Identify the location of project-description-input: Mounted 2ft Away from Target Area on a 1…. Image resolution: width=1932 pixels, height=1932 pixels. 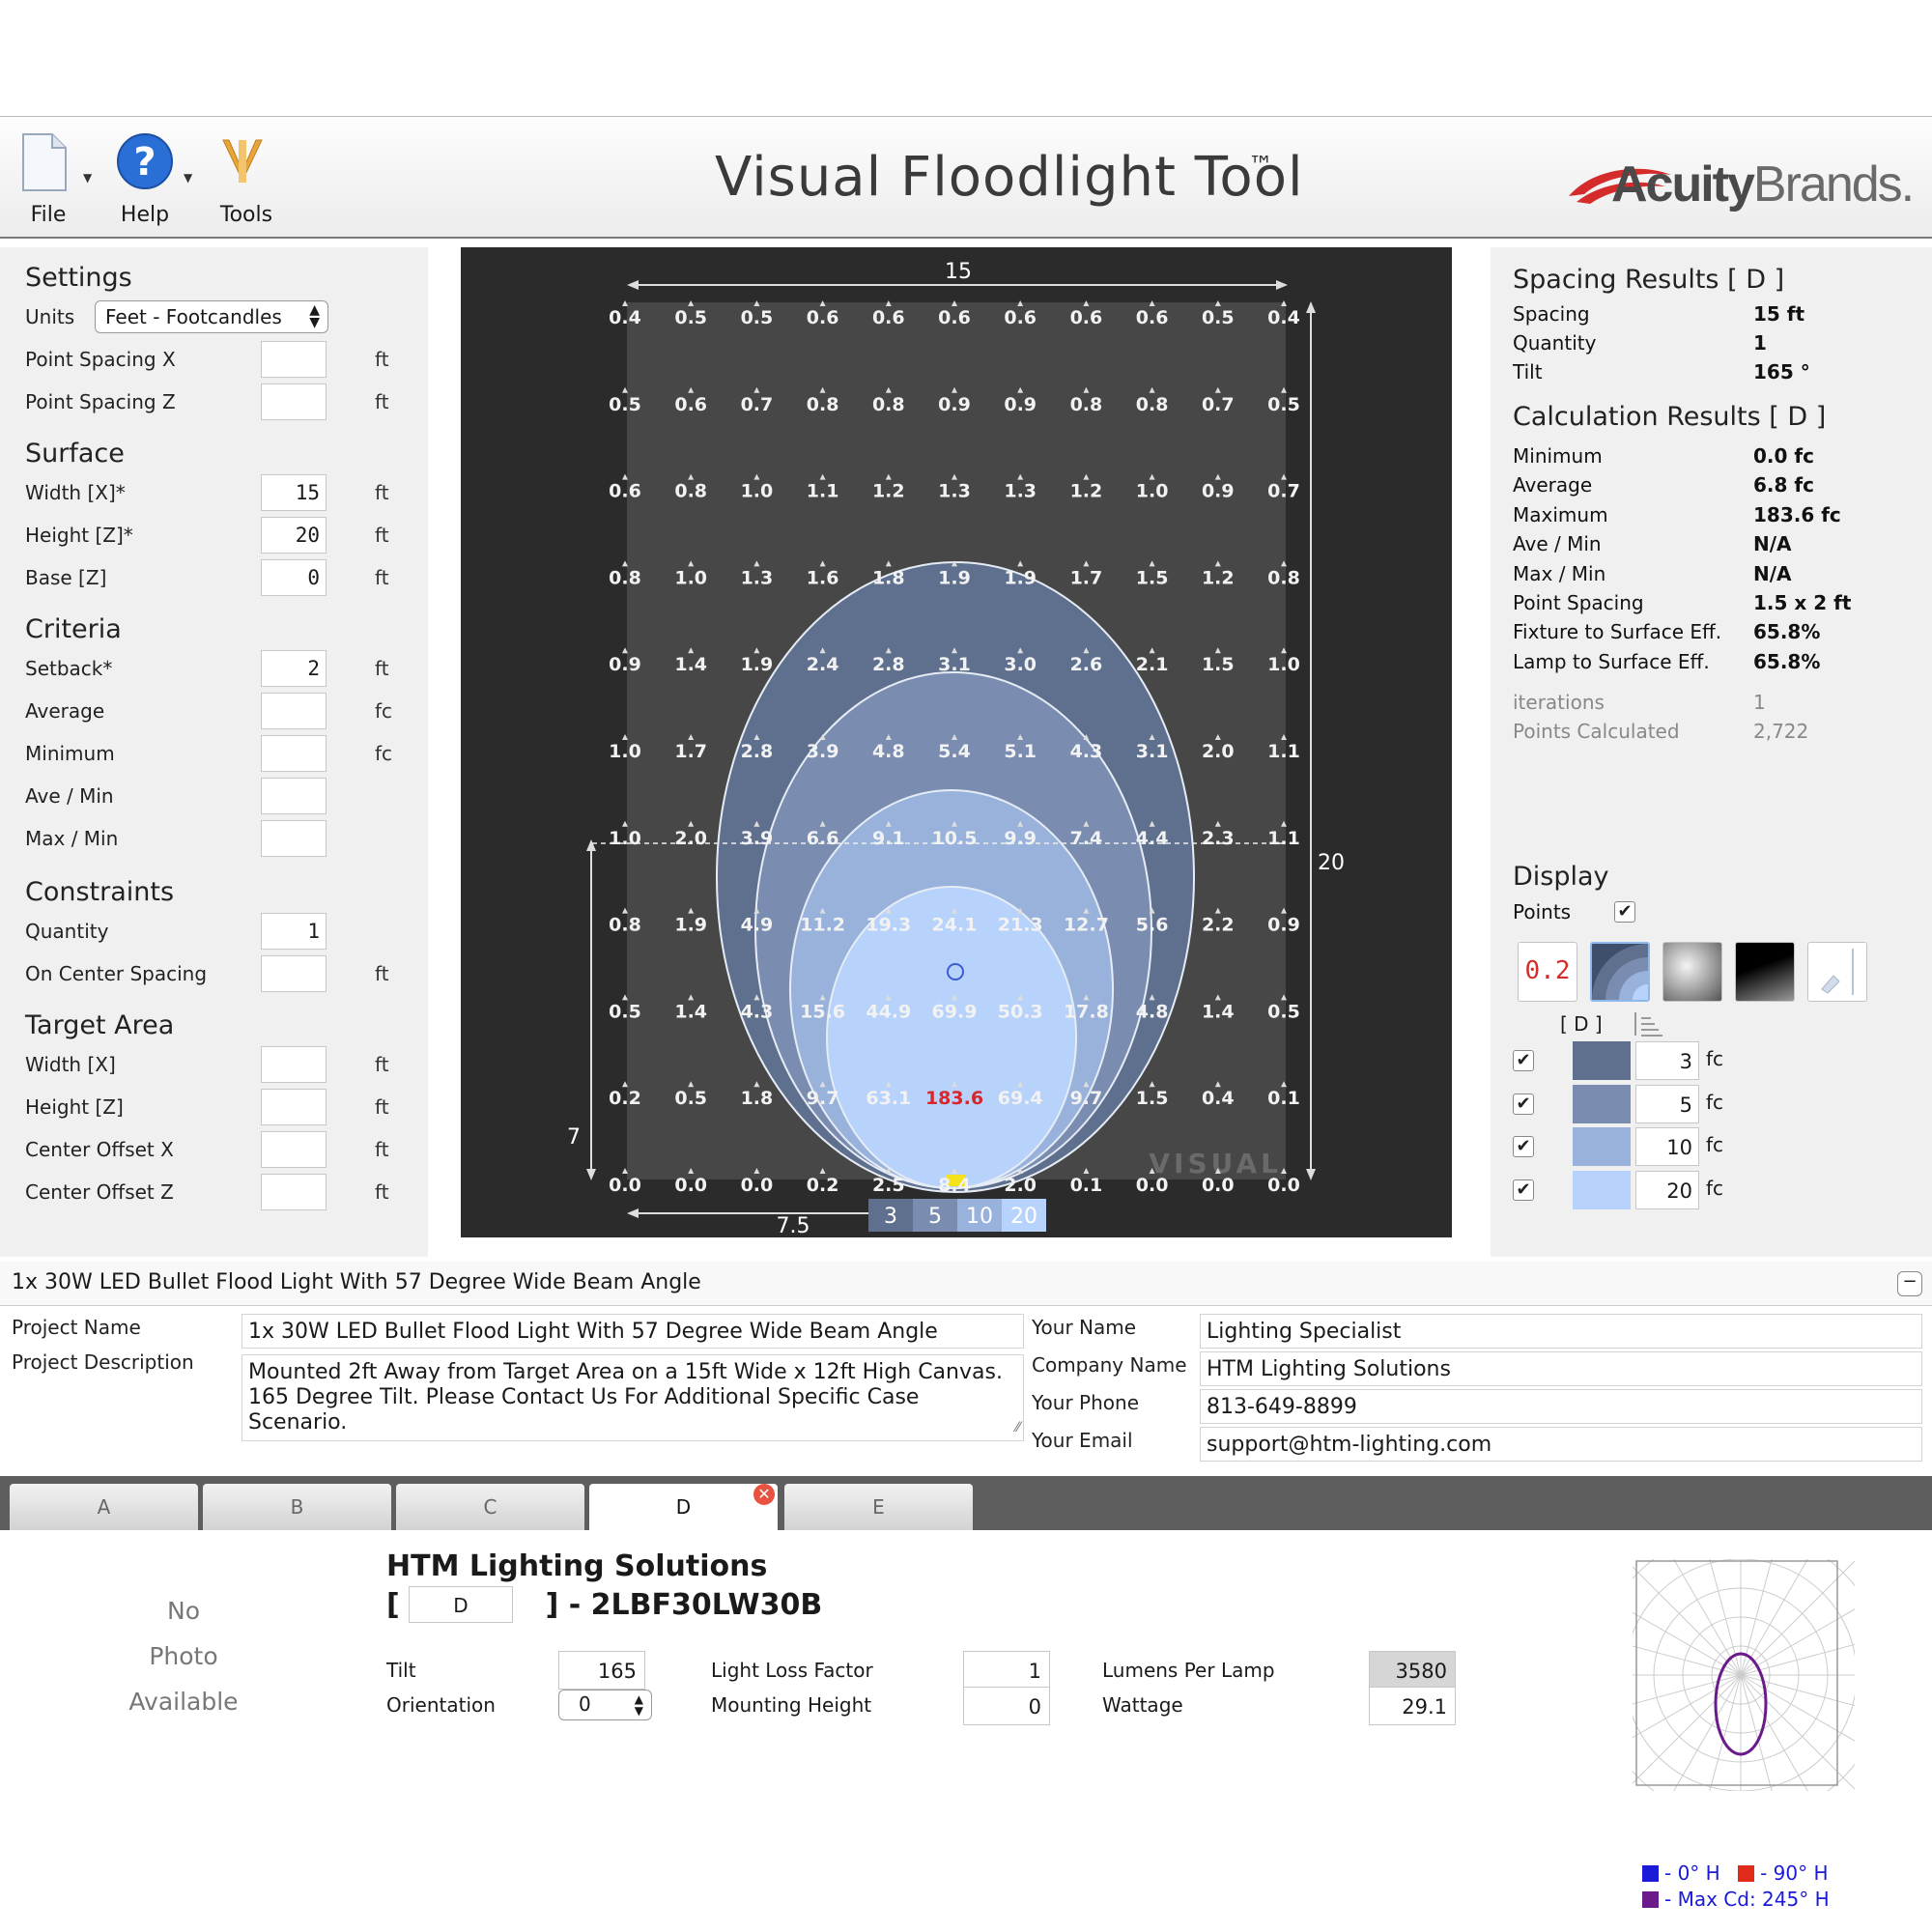
(633, 1397).